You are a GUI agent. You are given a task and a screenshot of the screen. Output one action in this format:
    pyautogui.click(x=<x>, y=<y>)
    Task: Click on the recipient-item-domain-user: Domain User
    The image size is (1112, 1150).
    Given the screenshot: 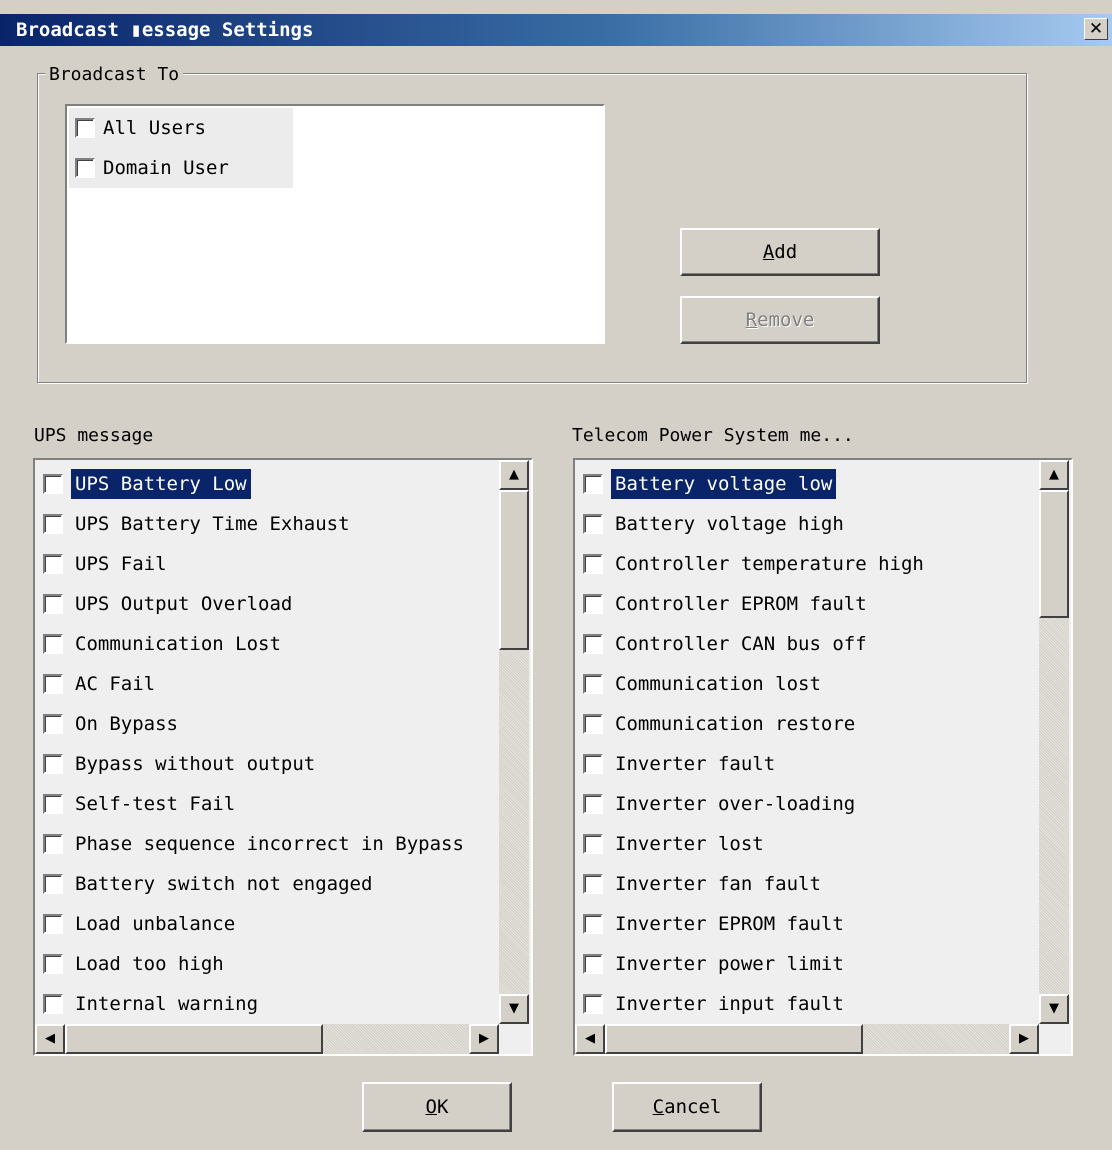 What is the action you would take?
    pyautogui.click(x=152, y=168)
    